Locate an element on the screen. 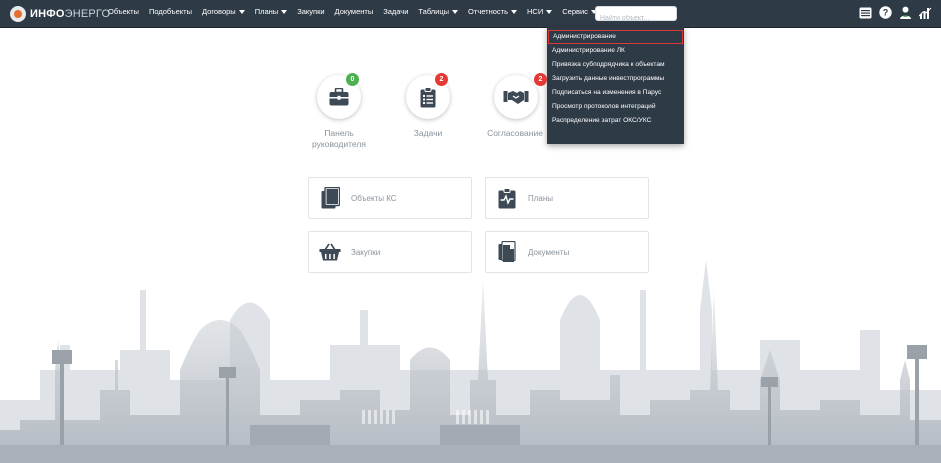 This screenshot has height=463, width=941. dashboard-tile: 0 is located at coordinates (339, 96).